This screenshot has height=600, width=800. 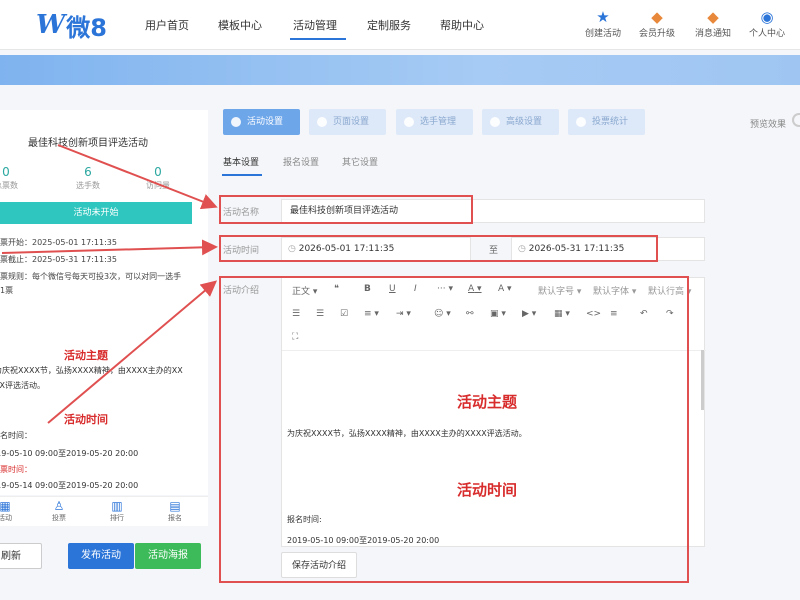 What do you see at coordinates (9, 185) in the screenshot?
I see `stat-total-votes-label: 总票数` at bounding box center [9, 185].